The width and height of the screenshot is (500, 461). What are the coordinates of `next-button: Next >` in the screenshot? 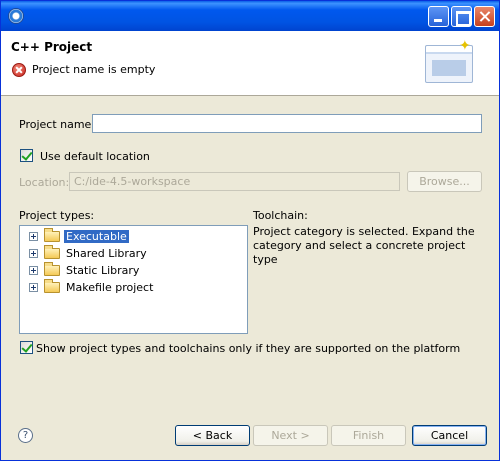 It's located at (290, 435).